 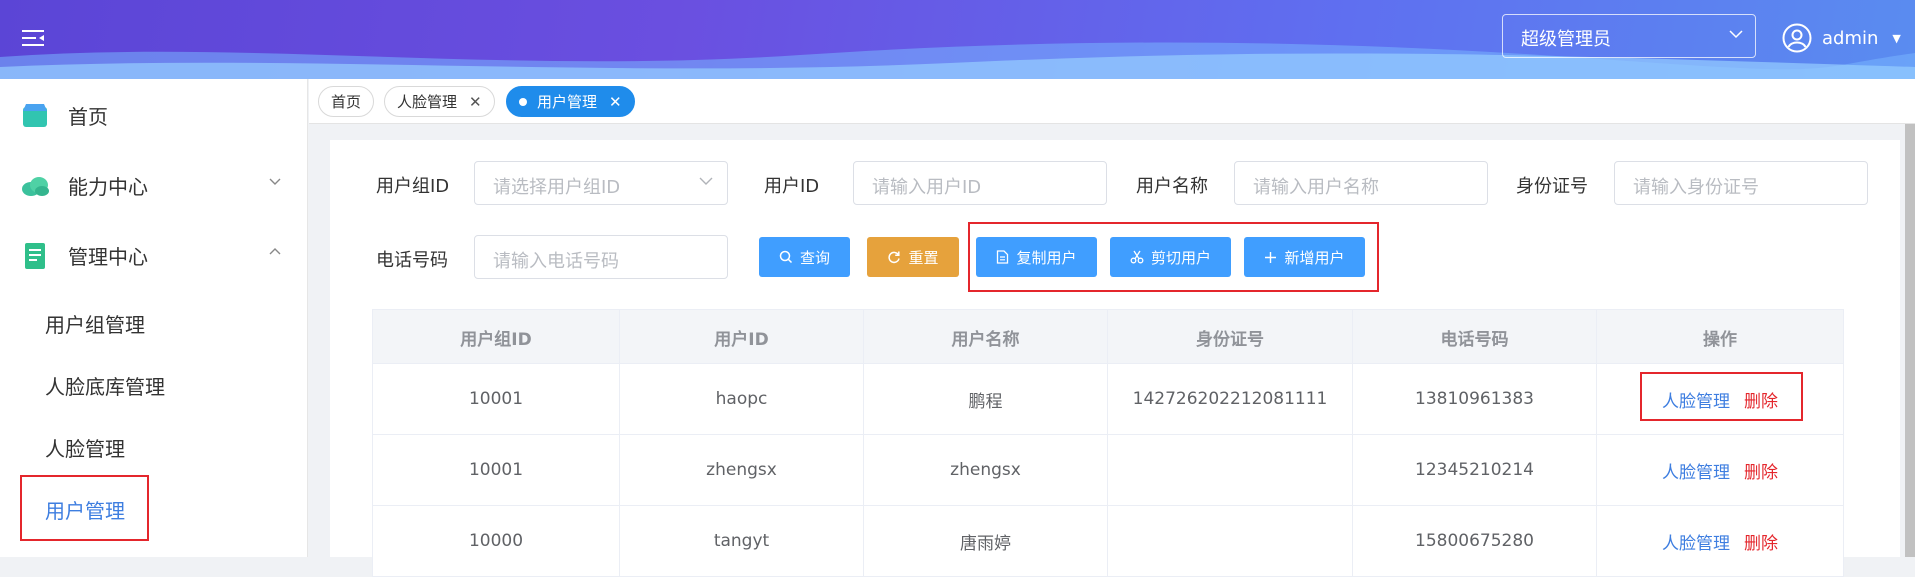 What do you see at coordinates (1475, 399) in the screenshot?
I see `cell-phone: 13810961383` at bounding box center [1475, 399].